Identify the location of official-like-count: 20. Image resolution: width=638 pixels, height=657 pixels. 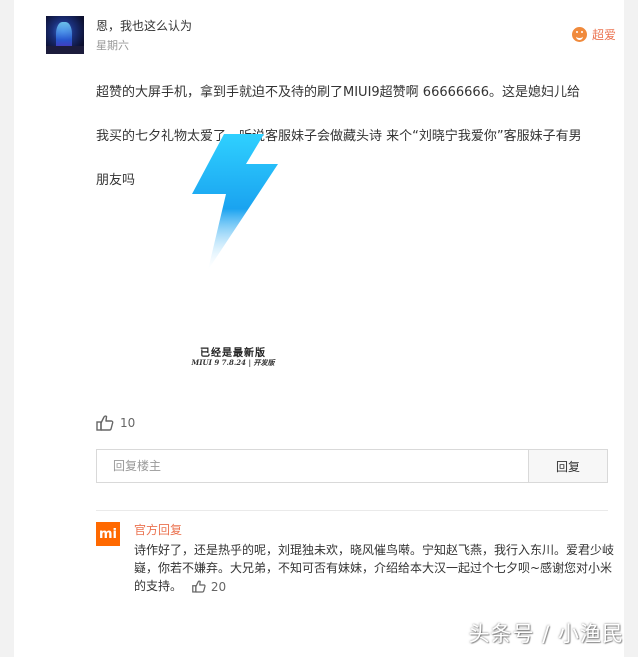
(218, 586).